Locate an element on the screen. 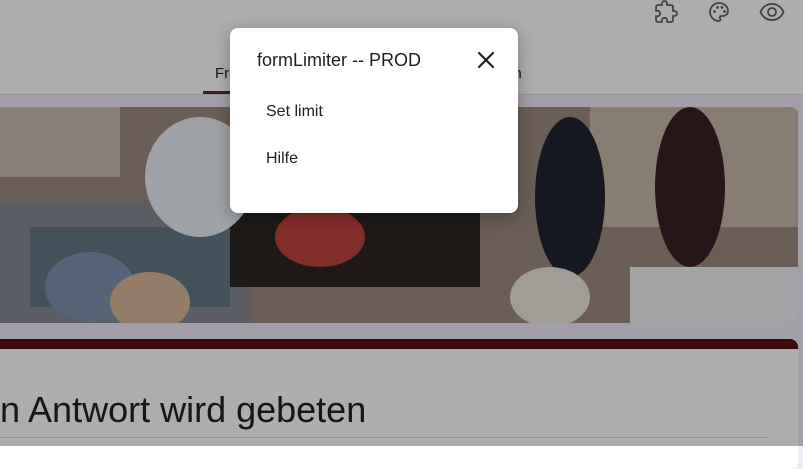 This screenshot has height=469, width=803. help-menu-item: Hilfe is located at coordinates (282, 159).